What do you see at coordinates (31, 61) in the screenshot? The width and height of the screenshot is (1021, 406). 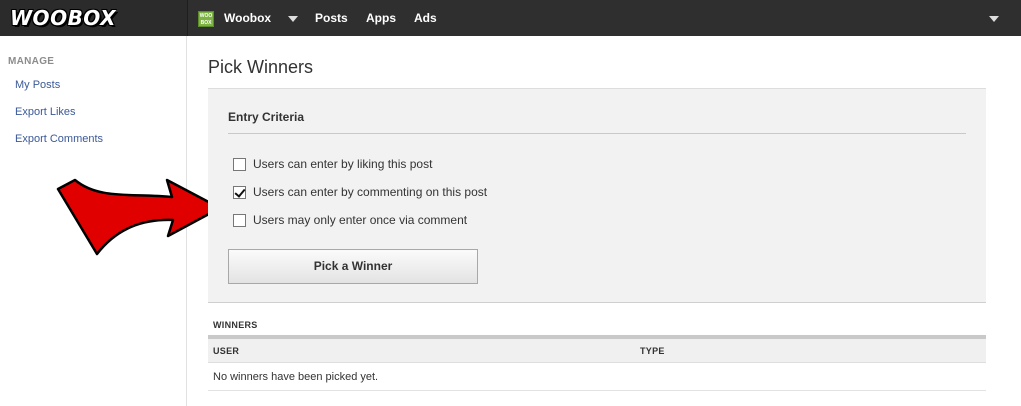 I see `sidebar-heading: MANAGE` at bounding box center [31, 61].